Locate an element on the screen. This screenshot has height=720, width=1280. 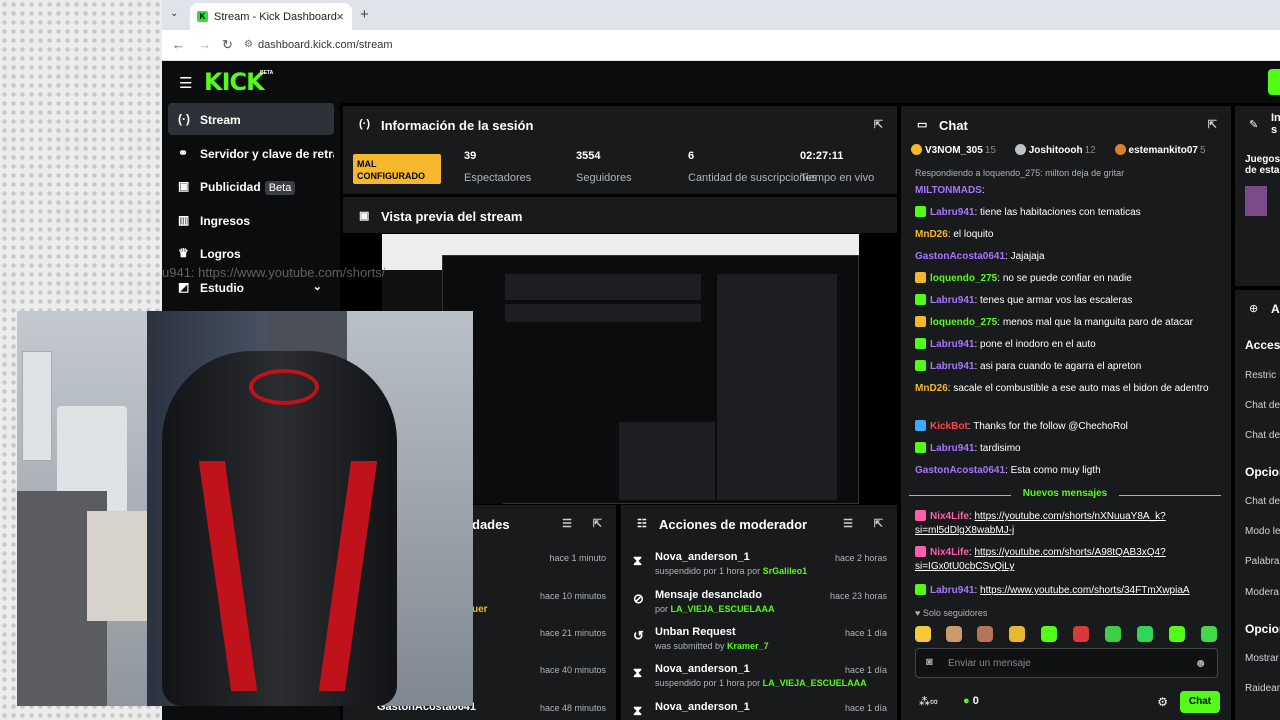
infinity-icon: ⁂∞ is located at coordinates (928, 701).